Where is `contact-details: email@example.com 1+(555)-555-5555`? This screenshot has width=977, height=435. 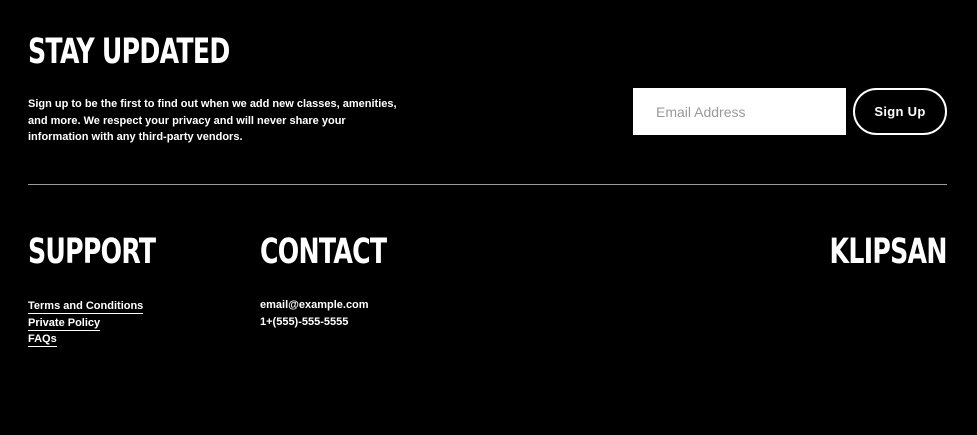 contact-details: email@example.com 1+(555)-555-5555 is located at coordinates (314, 313).